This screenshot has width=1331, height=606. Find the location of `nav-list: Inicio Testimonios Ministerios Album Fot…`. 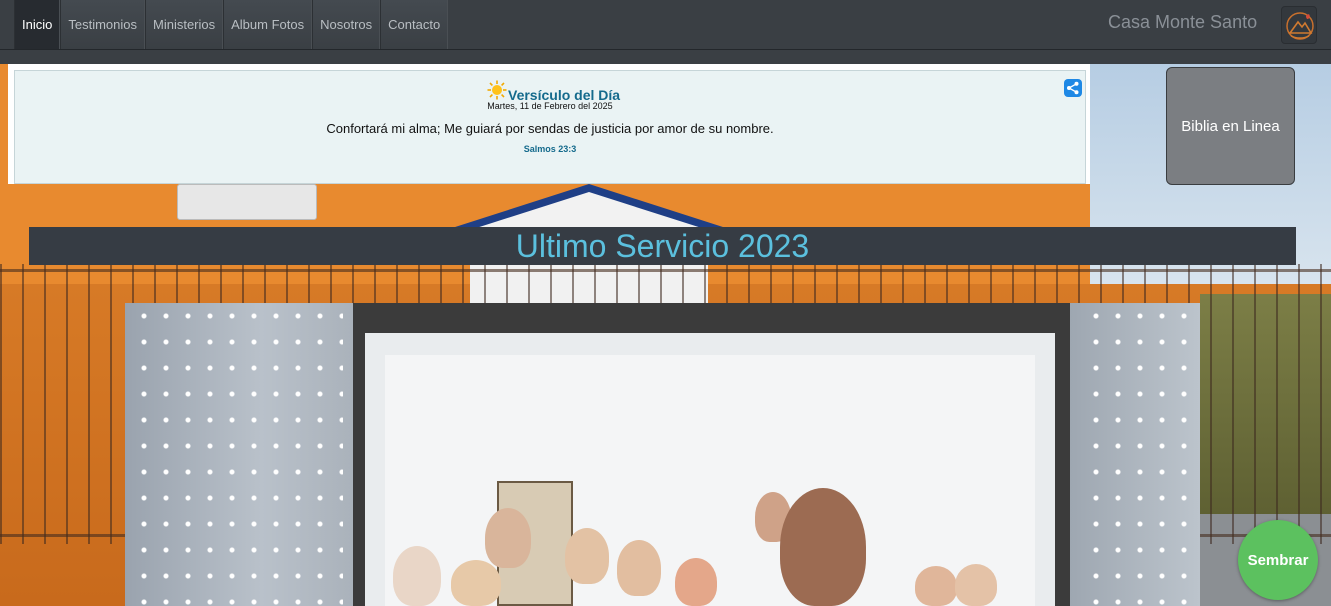

nav-list: Inicio Testimonios Ministerios Album Fot… is located at coordinates (231, 24).